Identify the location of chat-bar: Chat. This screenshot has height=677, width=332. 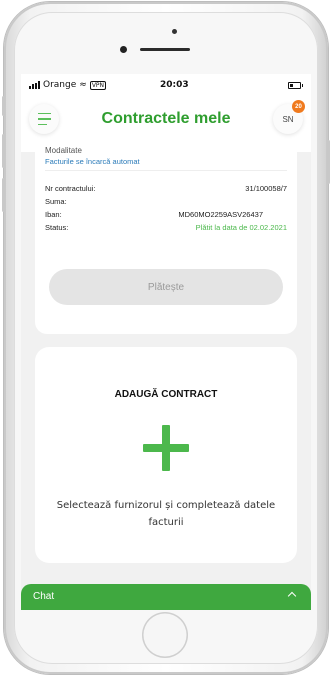
(166, 597).